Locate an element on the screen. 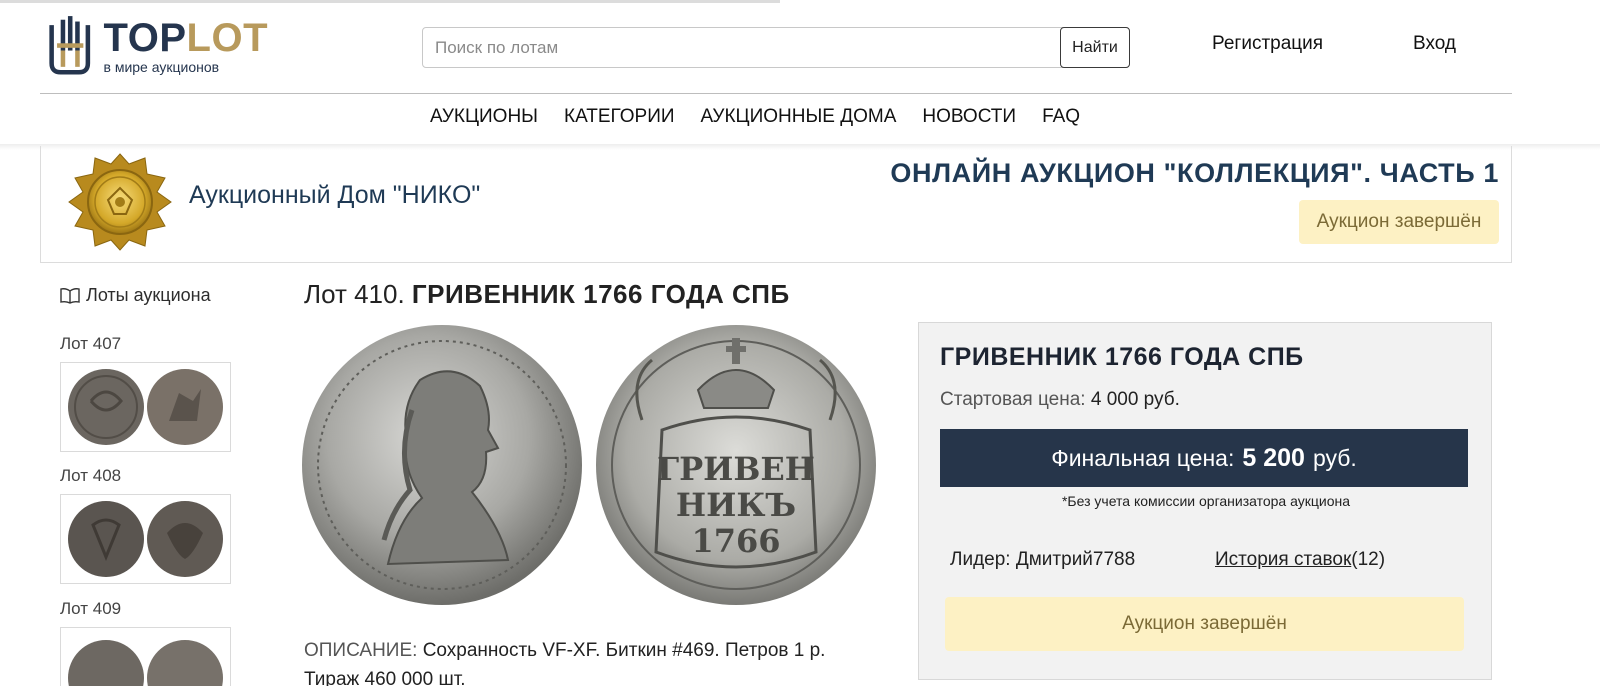 This screenshot has height=686, width=1600. start-price-value: 4 000 руб. is located at coordinates (1135, 399).